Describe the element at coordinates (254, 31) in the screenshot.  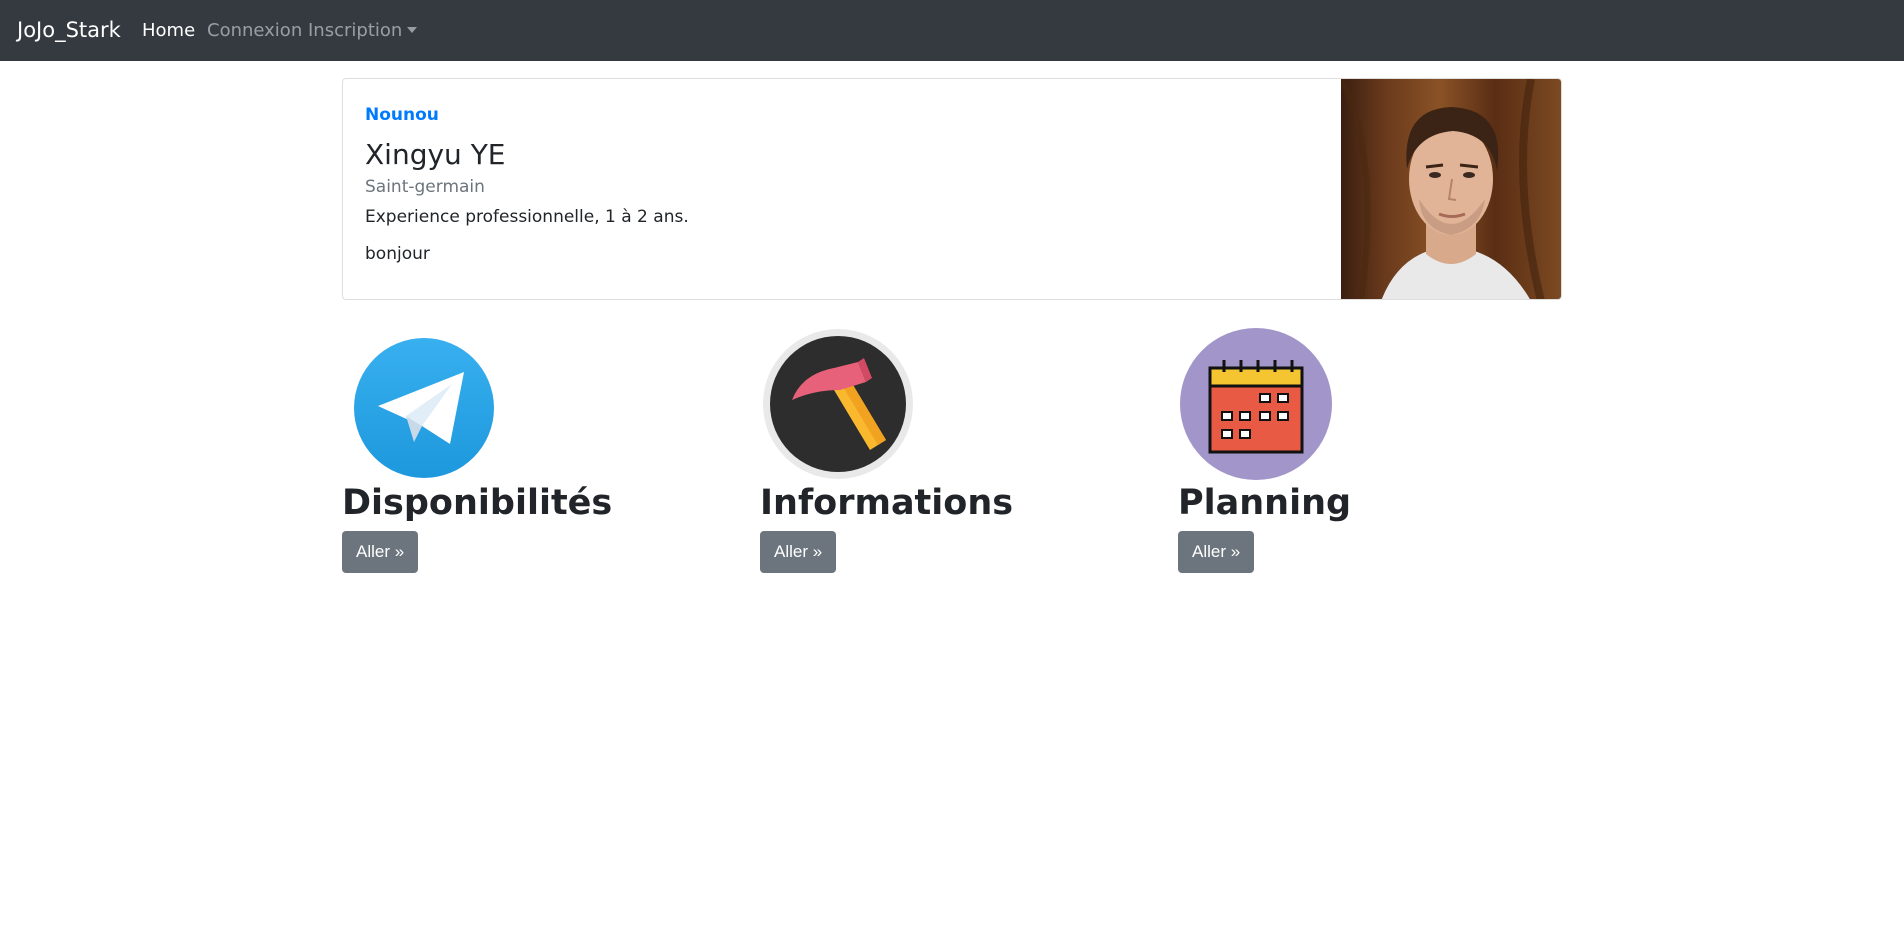
I see `nav-connexion: Connexion` at that location.